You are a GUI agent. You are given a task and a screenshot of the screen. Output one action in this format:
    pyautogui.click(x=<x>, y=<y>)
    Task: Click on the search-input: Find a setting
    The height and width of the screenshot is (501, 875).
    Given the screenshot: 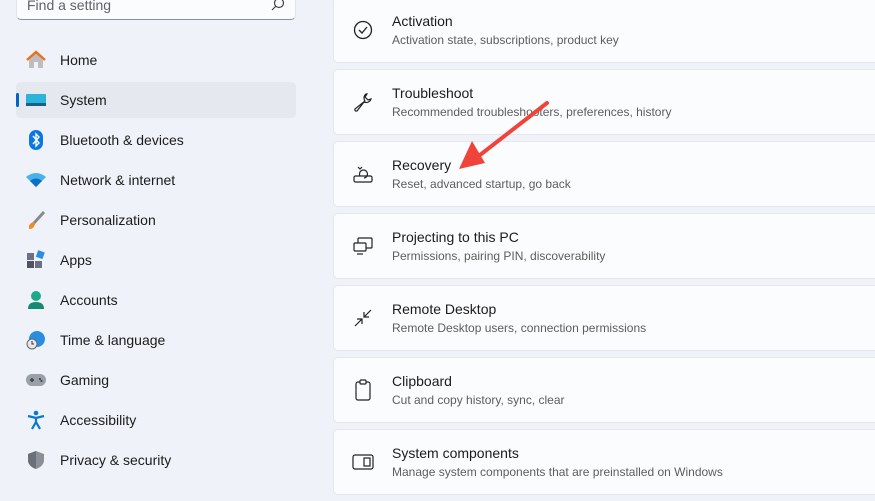 What is the action you would take?
    pyautogui.click(x=156, y=10)
    